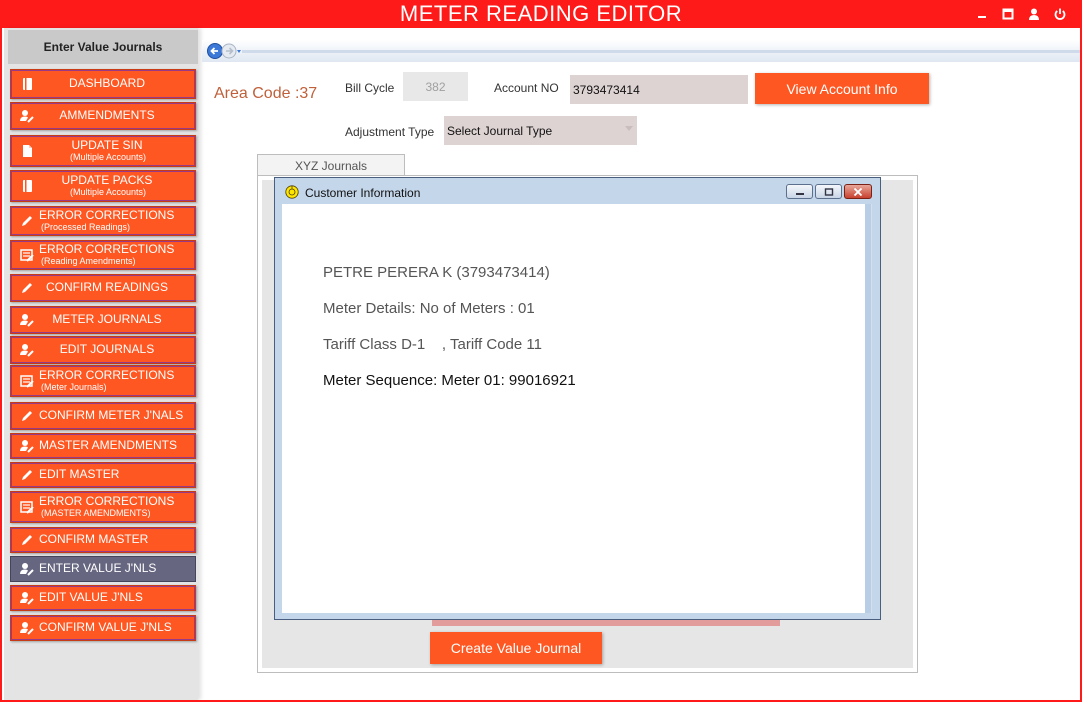  I want to click on tariff-details: Tariff Class D-1 , Tariff Code 11, so click(432, 344).